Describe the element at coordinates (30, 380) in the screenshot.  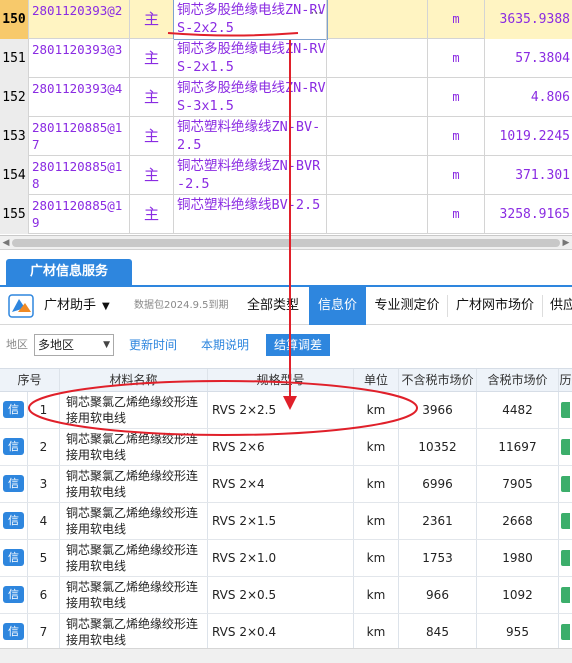
I see `col-header-index: 序号` at that location.